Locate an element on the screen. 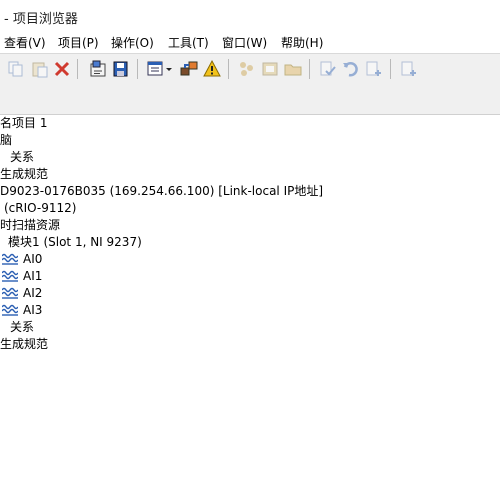  add-to-source-control-icon is located at coordinates (374, 69).